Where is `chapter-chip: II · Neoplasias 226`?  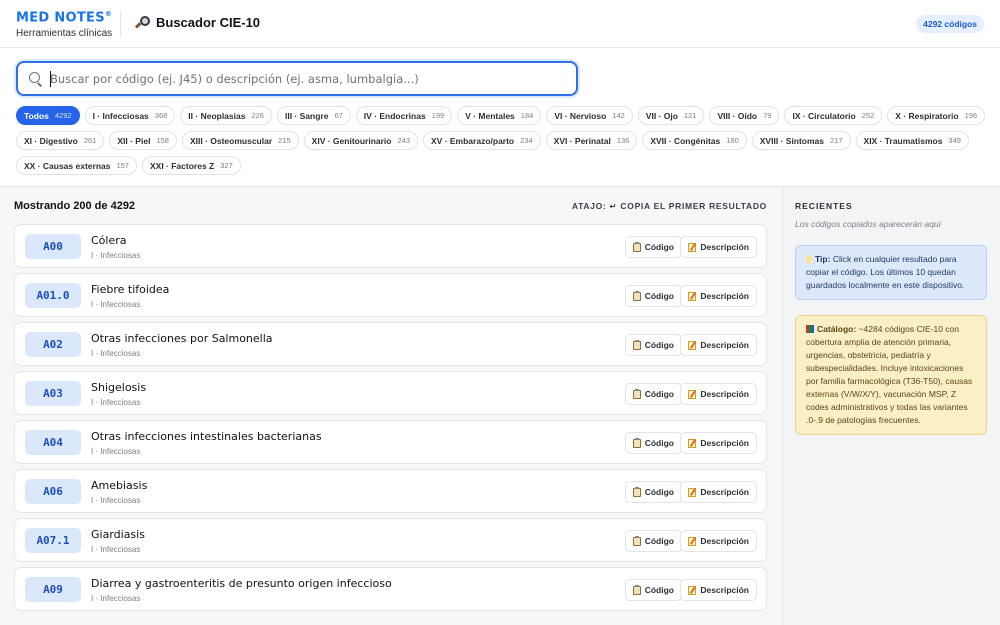
chapter-chip: II · Neoplasias 226 is located at coordinates (226, 115).